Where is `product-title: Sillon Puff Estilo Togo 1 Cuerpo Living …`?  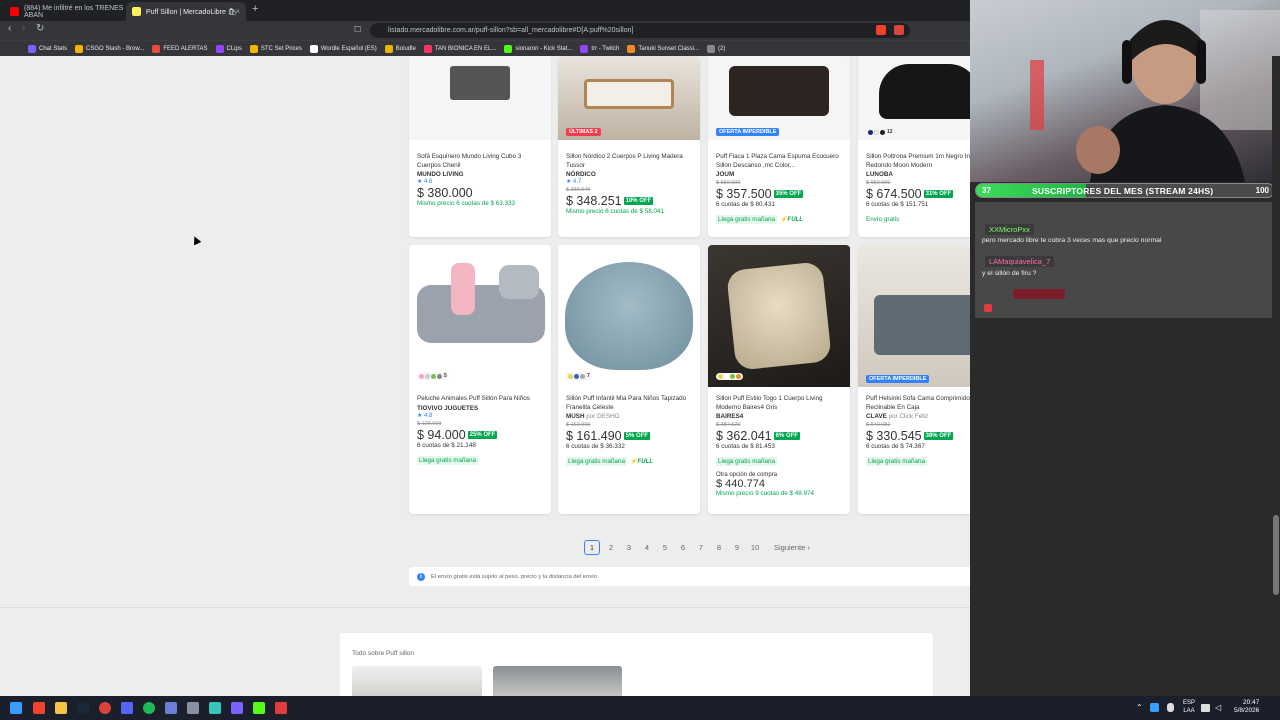 product-title: Sillon Puff Estilo Togo 1 Cuerpo Living … is located at coordinates (780, 403).